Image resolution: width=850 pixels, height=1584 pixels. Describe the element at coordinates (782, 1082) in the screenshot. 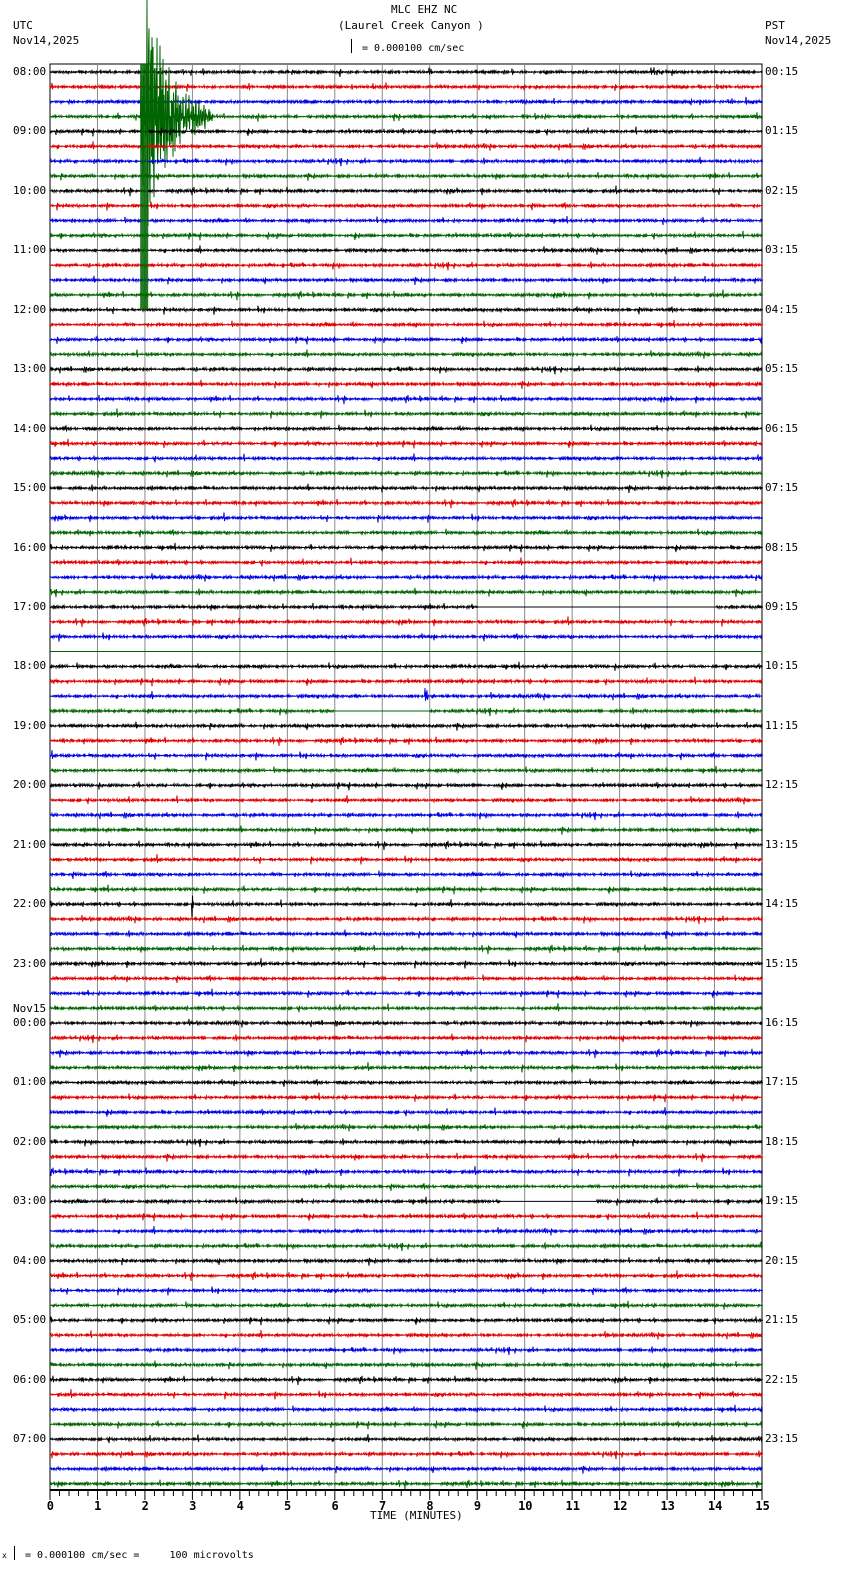

I see `pst-hour-label: 17:15` at that location.